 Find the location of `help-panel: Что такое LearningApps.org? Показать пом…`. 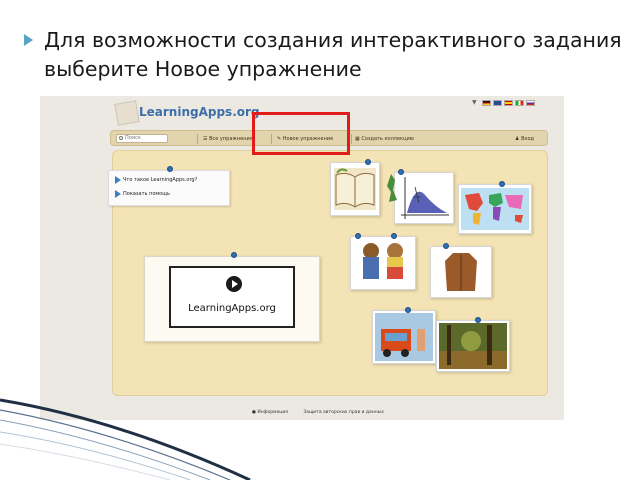

help-panel: Что такое LearningApps.org? Показать пом… is located at coordinates (169, 186).